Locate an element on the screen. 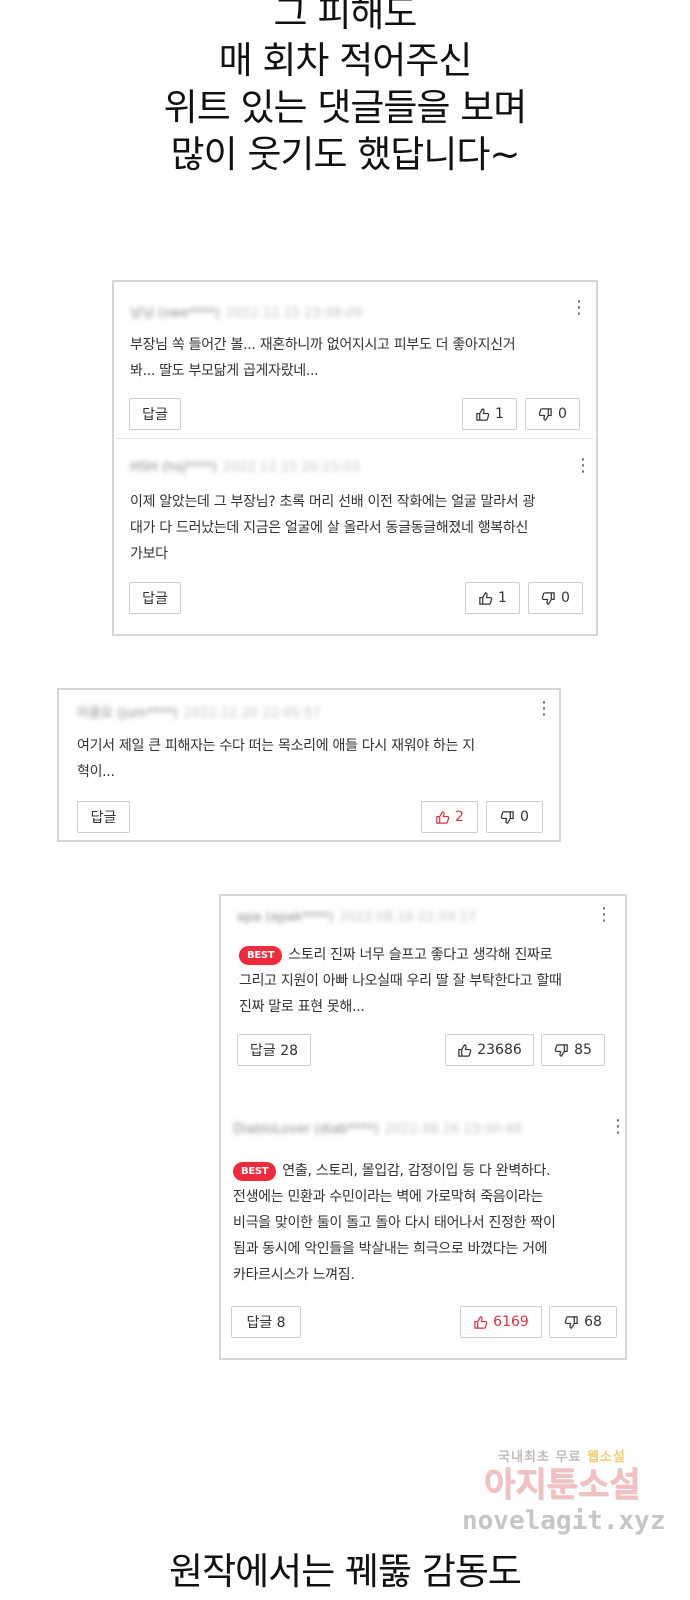  watermark-tagline-highlight: 웹소설 is located at coordinates (606, 1457).